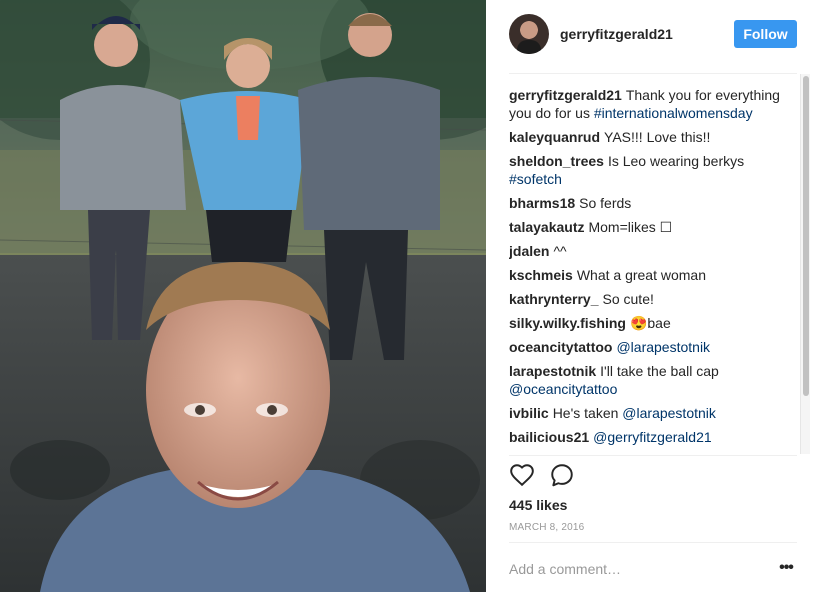 This screenshot has width=821, height=592. I want to click on mention-link: @oceancitytattoo, so click(563, 389).